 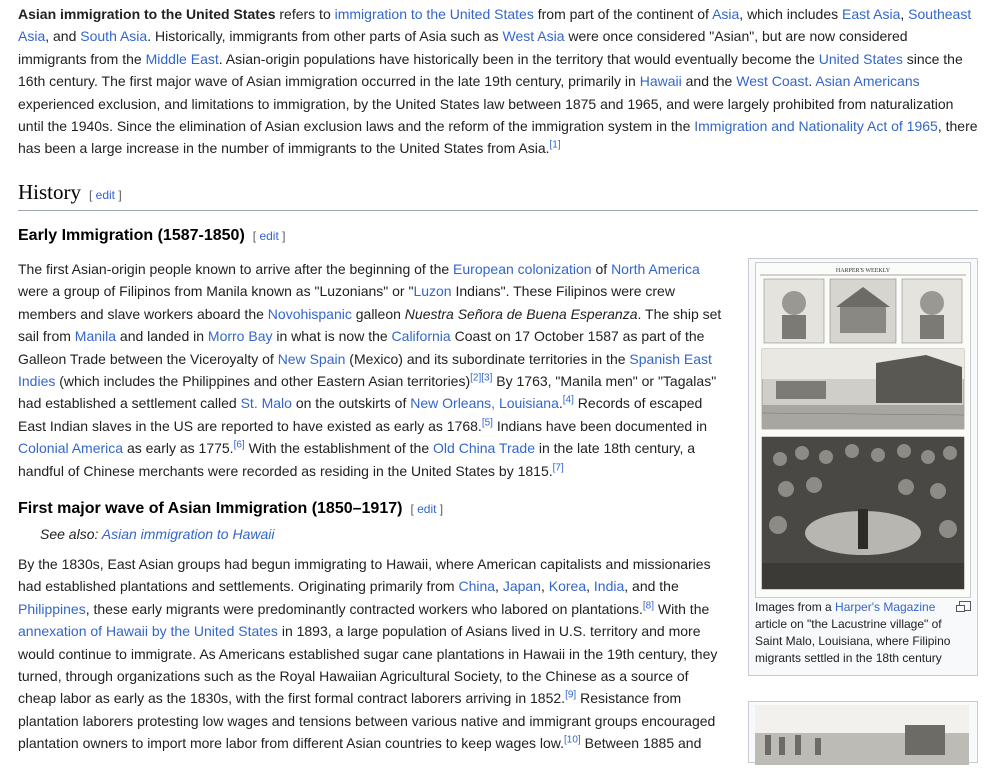 What do you see at coordinates (682, 608) in the screenshot?
I see `text-run: With the` at bounding box center [682, 608].